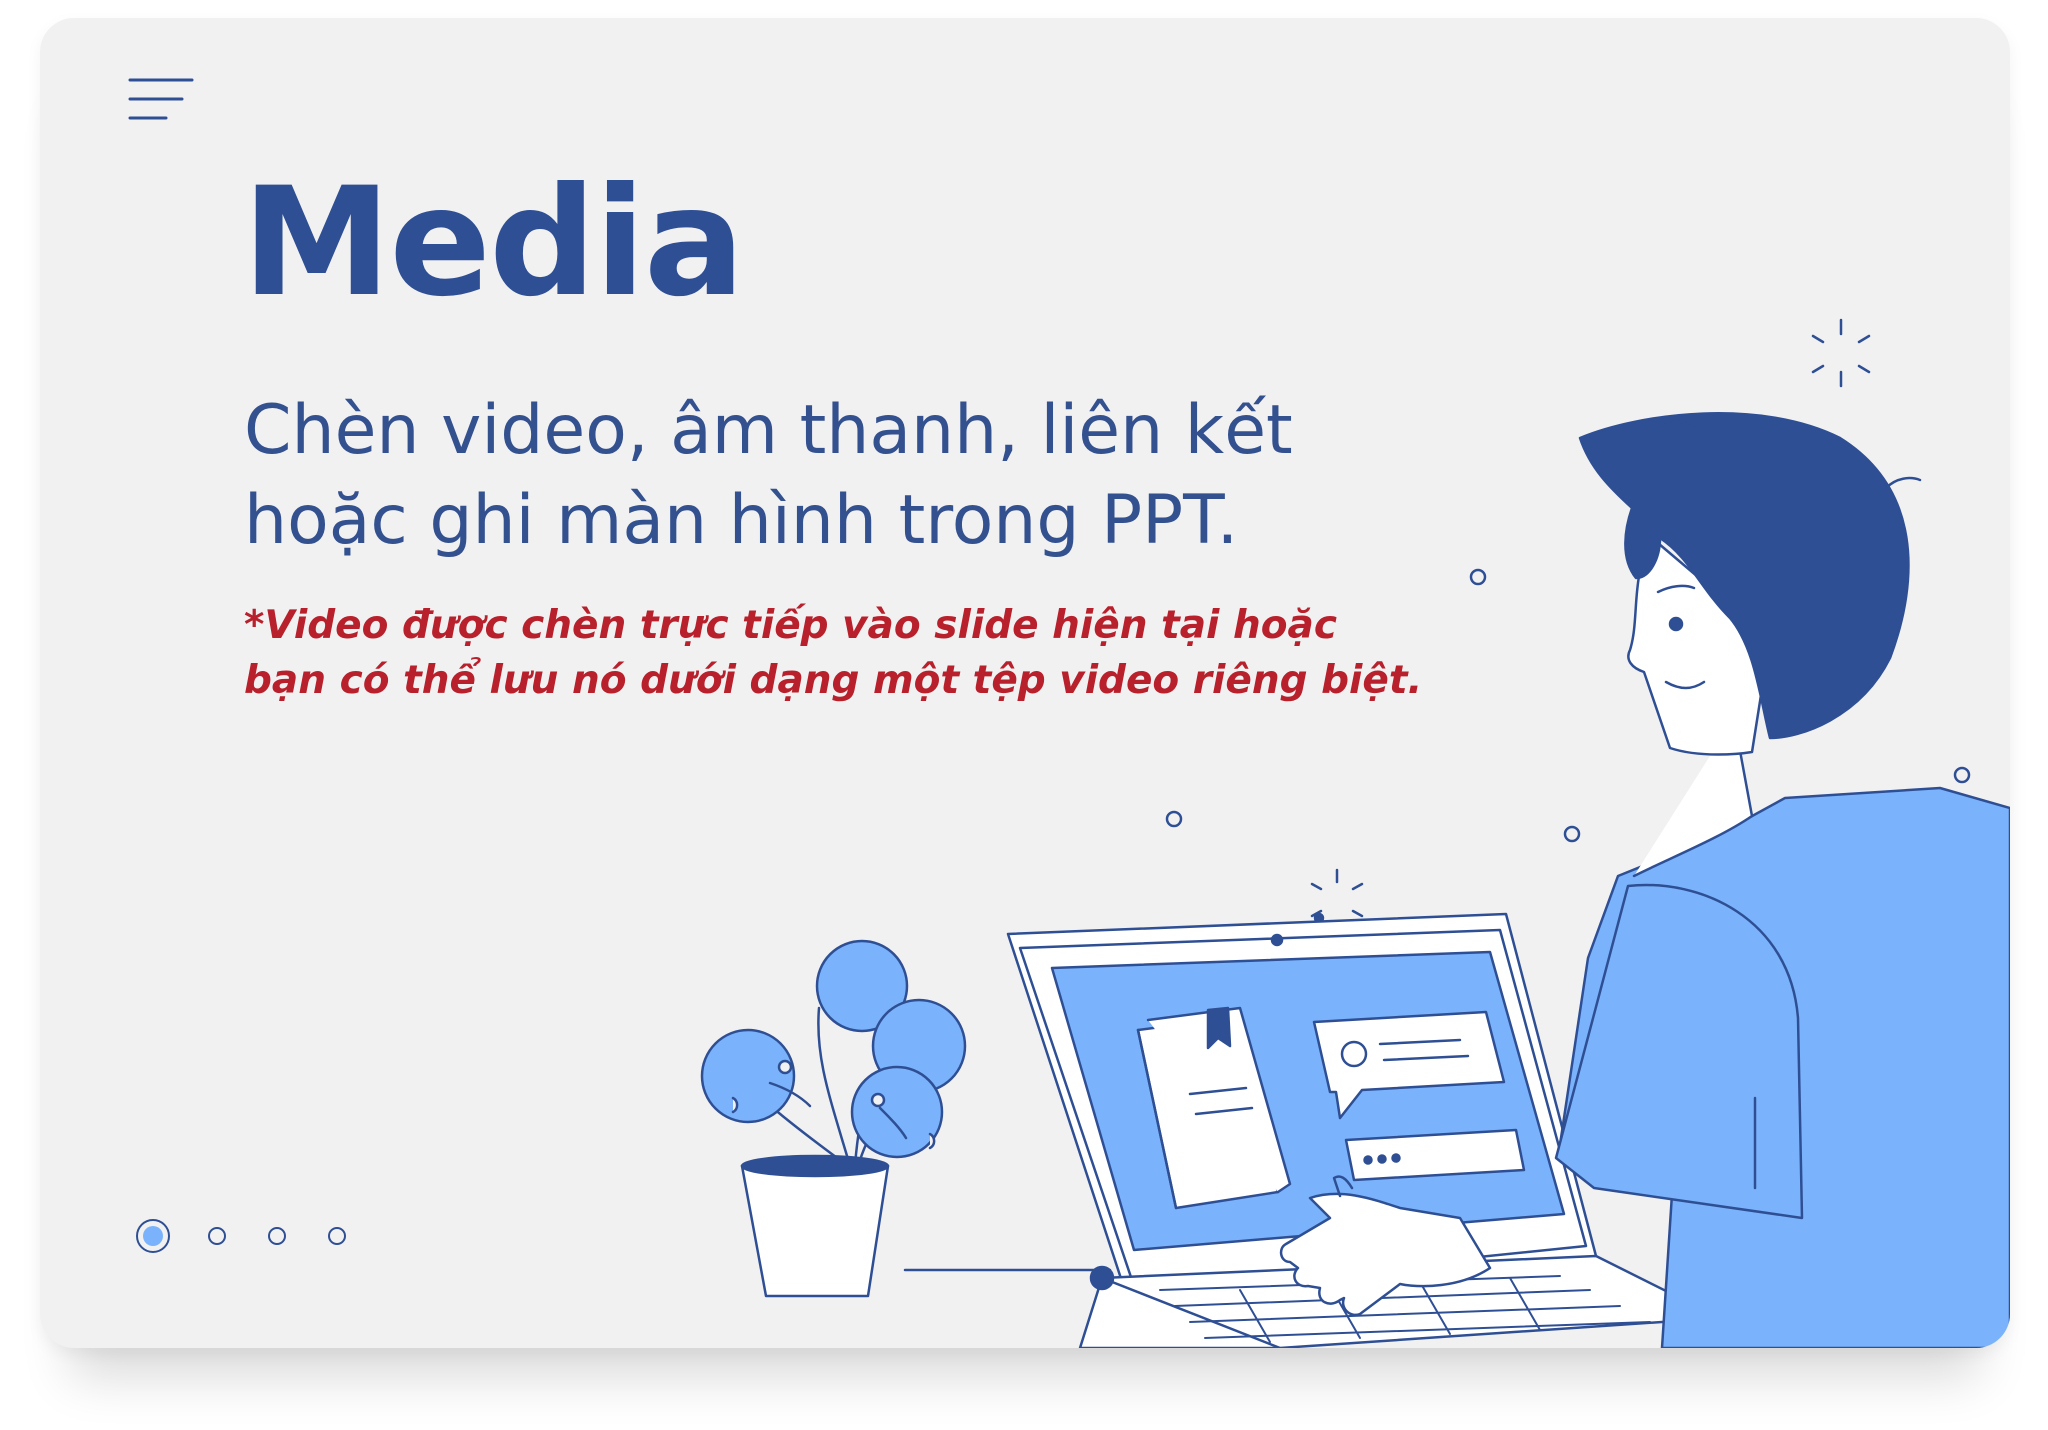 The image size is (2048, 1430). Describe the element at coordinates (833, 1118) in the screenshot. I see `plant-icon` at that location.